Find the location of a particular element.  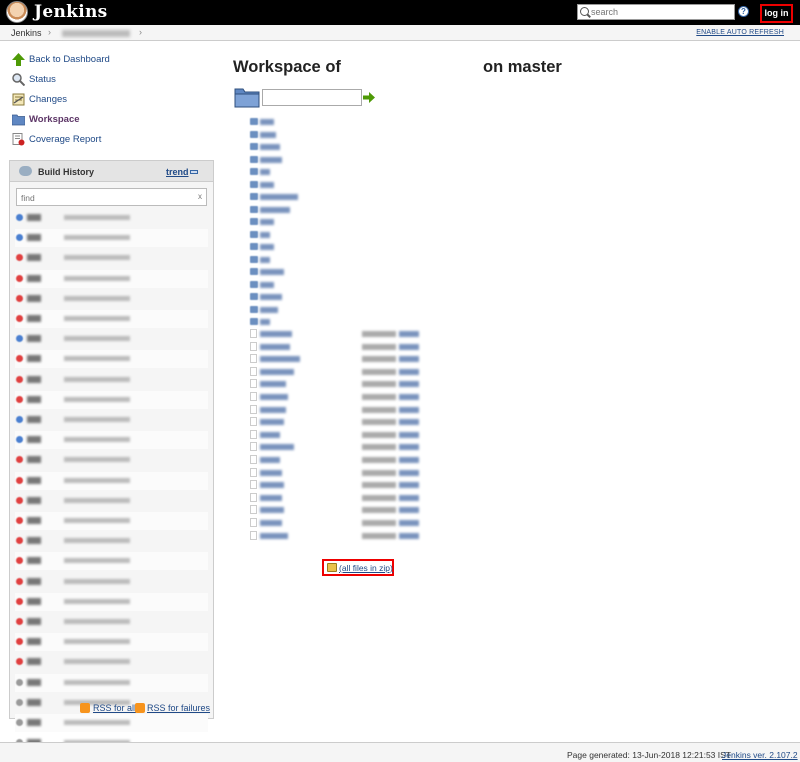

all-files-zip-link: (all files in zip) is located at coordinates (366, 568).